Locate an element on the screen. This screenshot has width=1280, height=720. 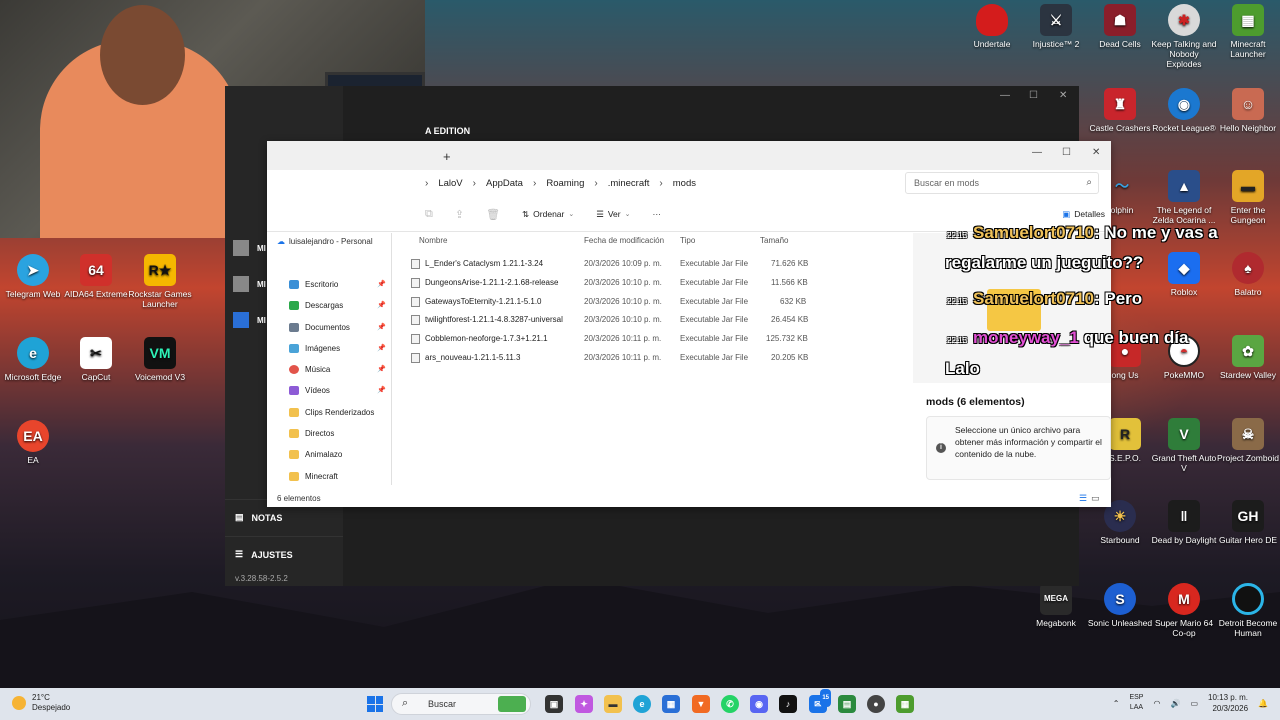
chevron-up-icon: ⌃ is located at coordinates (1116, 703).